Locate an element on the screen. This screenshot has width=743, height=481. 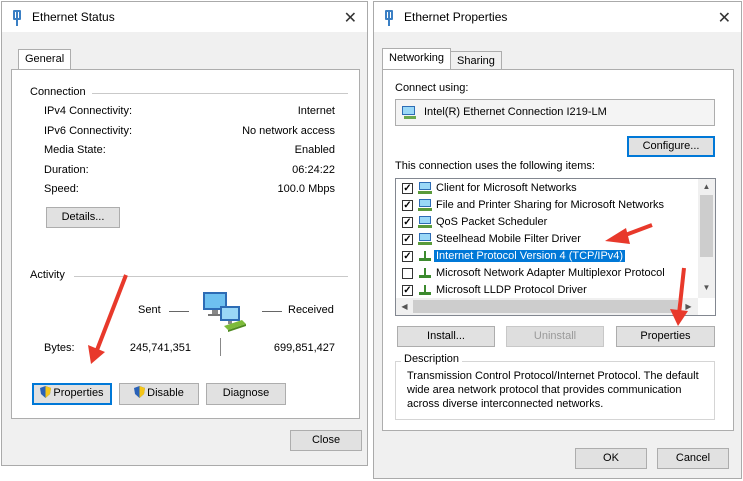
cancel-button: Cancel is located at coordinates (693, 458).